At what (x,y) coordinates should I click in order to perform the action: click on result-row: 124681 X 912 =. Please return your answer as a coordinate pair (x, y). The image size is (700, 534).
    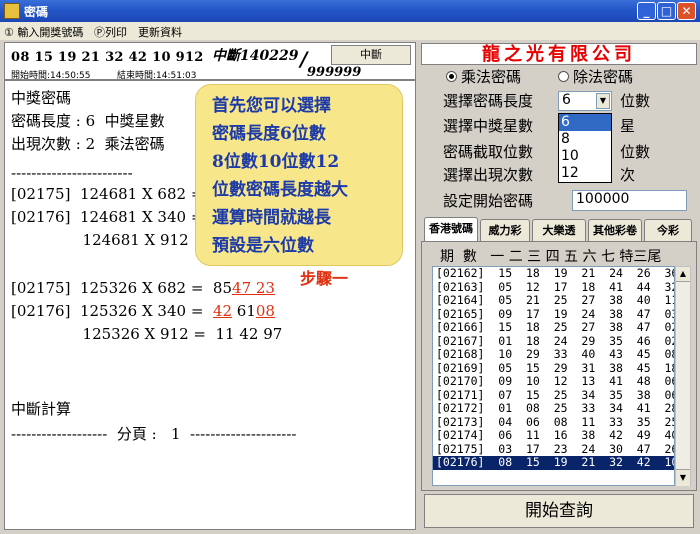
    Looking at the image, I should click on (108, 240).